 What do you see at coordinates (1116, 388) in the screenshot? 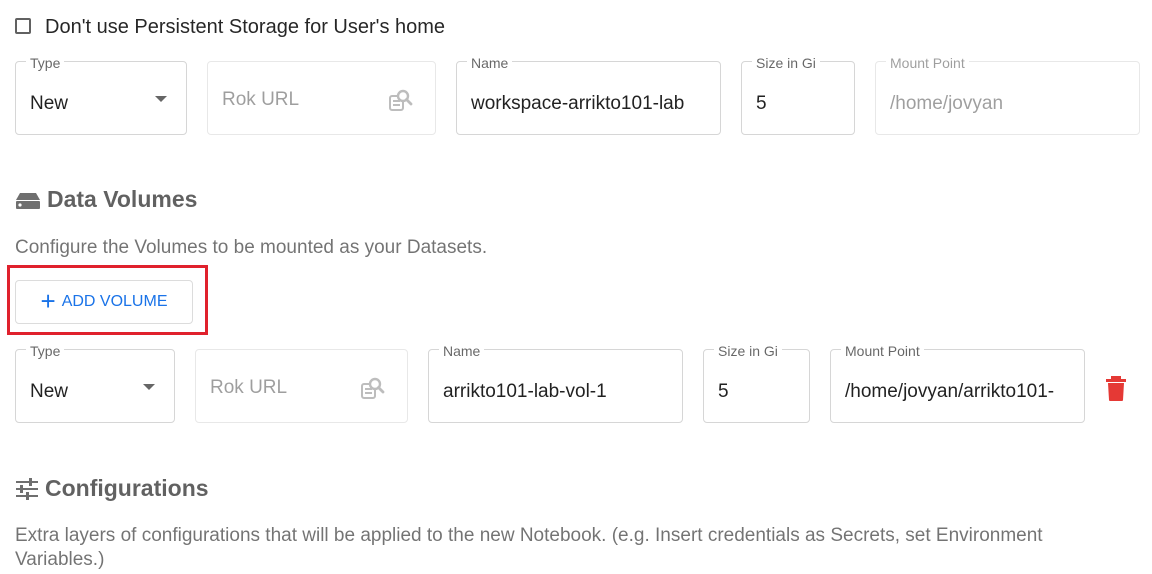
I see `delete-icon` at bounding box center [1116, 388].